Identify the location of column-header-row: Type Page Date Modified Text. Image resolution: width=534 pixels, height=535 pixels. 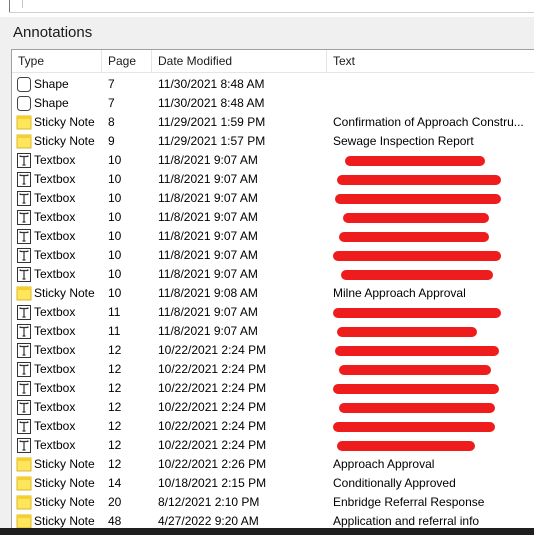
(273, 61).